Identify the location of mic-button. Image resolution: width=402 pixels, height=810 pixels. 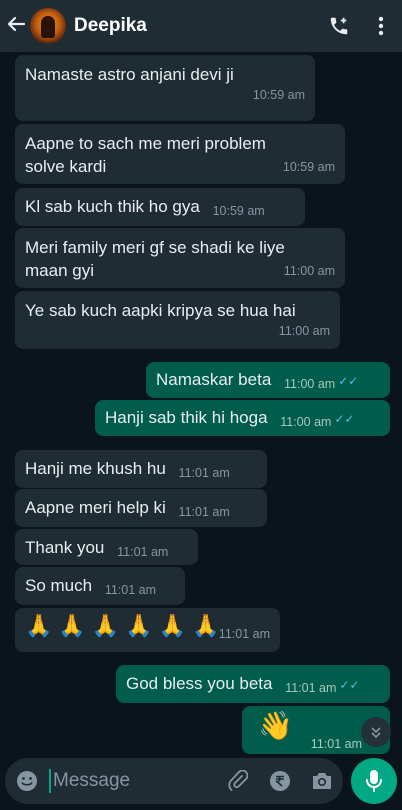
(374, 781).